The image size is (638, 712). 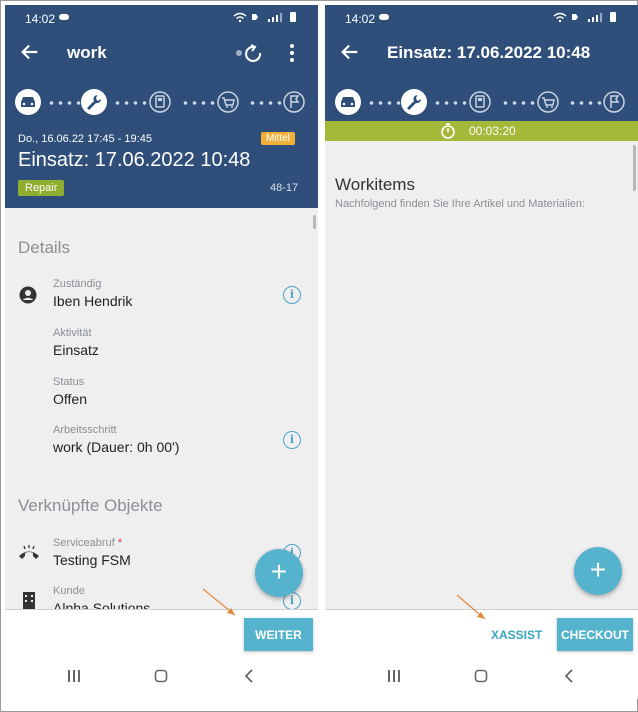 What do you see at coordinates (471, 607) in the screenshot?
I see `annotation-arrow-xassist` at bounding box center [471, 607].